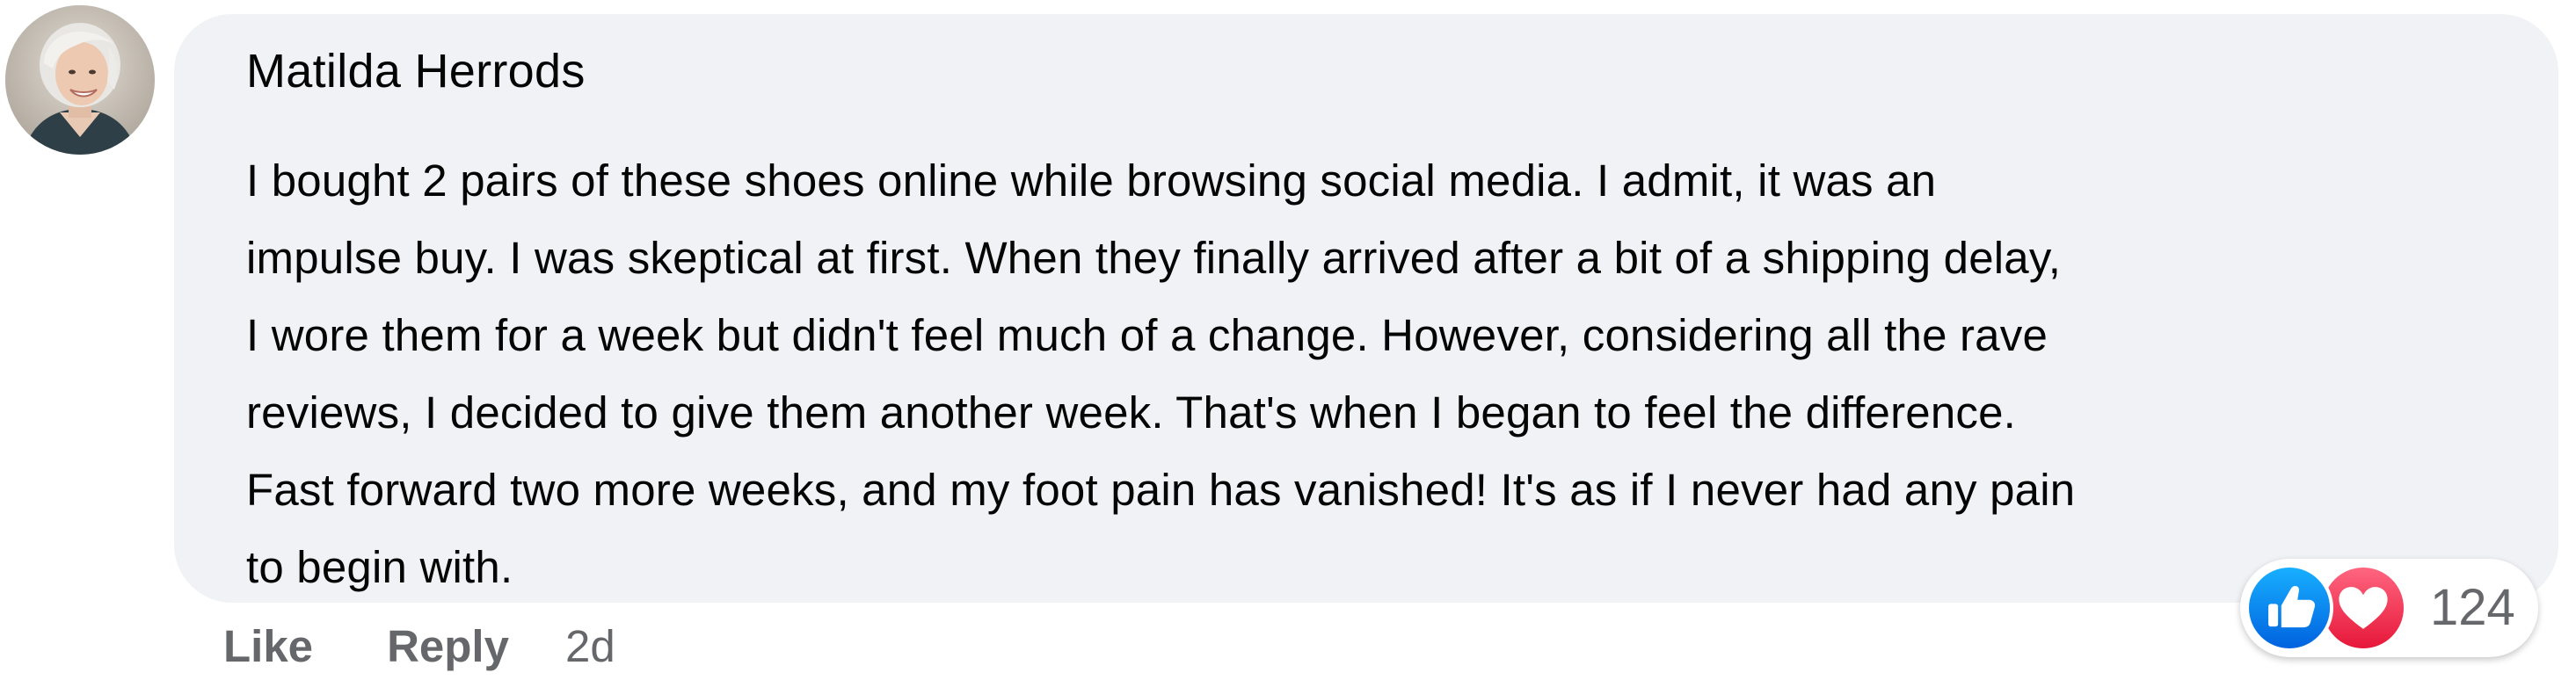 The width and height of the screenshot is (2576, 680). What do you see at coordinates (2289, 608) in the screenshot?
I see `like-icon` at bounding box center [2289, 608].